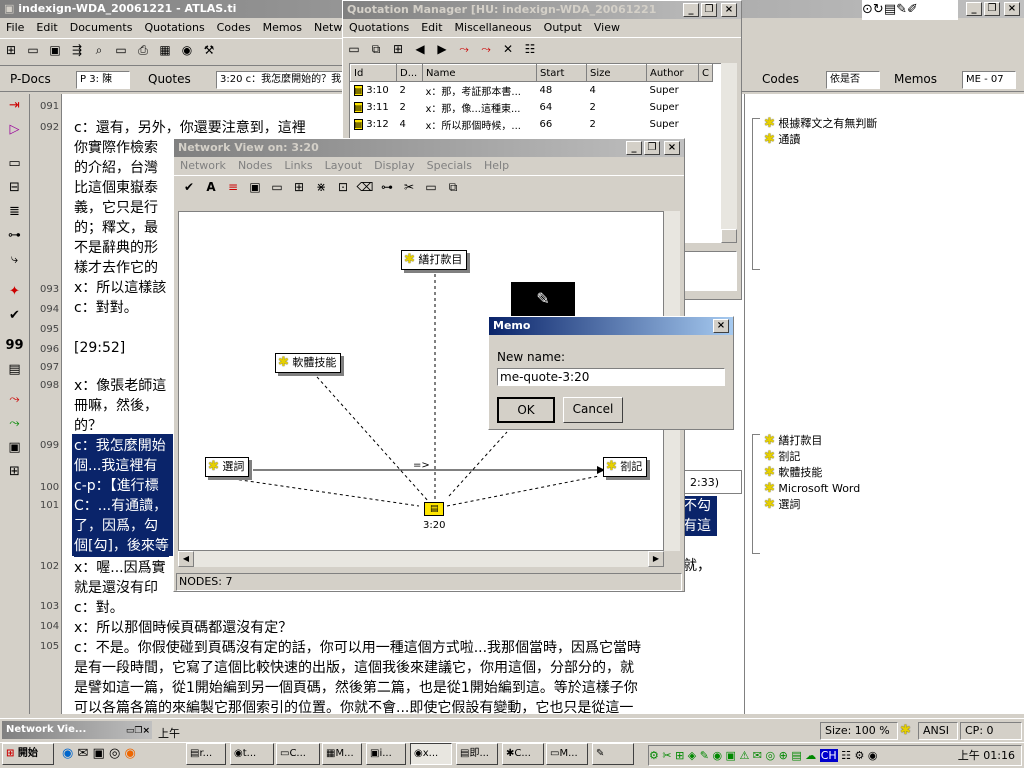 The image size is (1024, 768). What do you see at coordinates (431, 27) in the screenshot?
I see `qm-menu-edit: Edit` at bounding box center [431, 27].